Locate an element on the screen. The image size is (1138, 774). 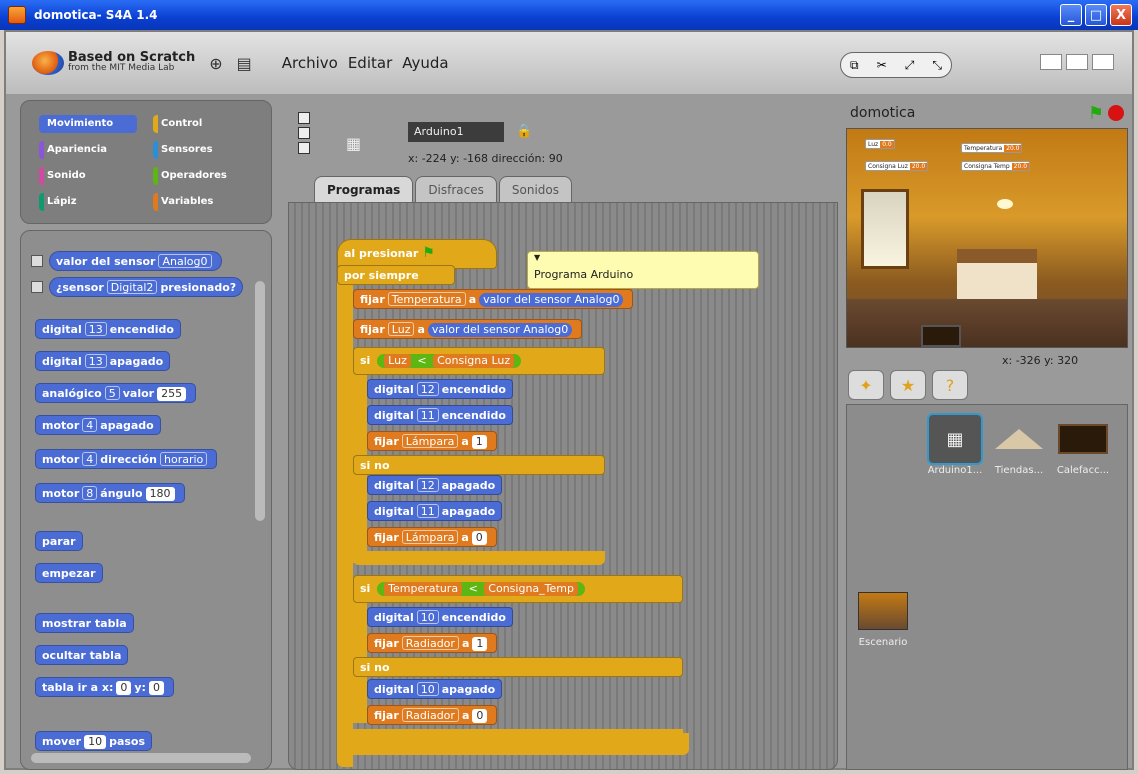
lamp-sprite is located at coordinates (1005, 204).